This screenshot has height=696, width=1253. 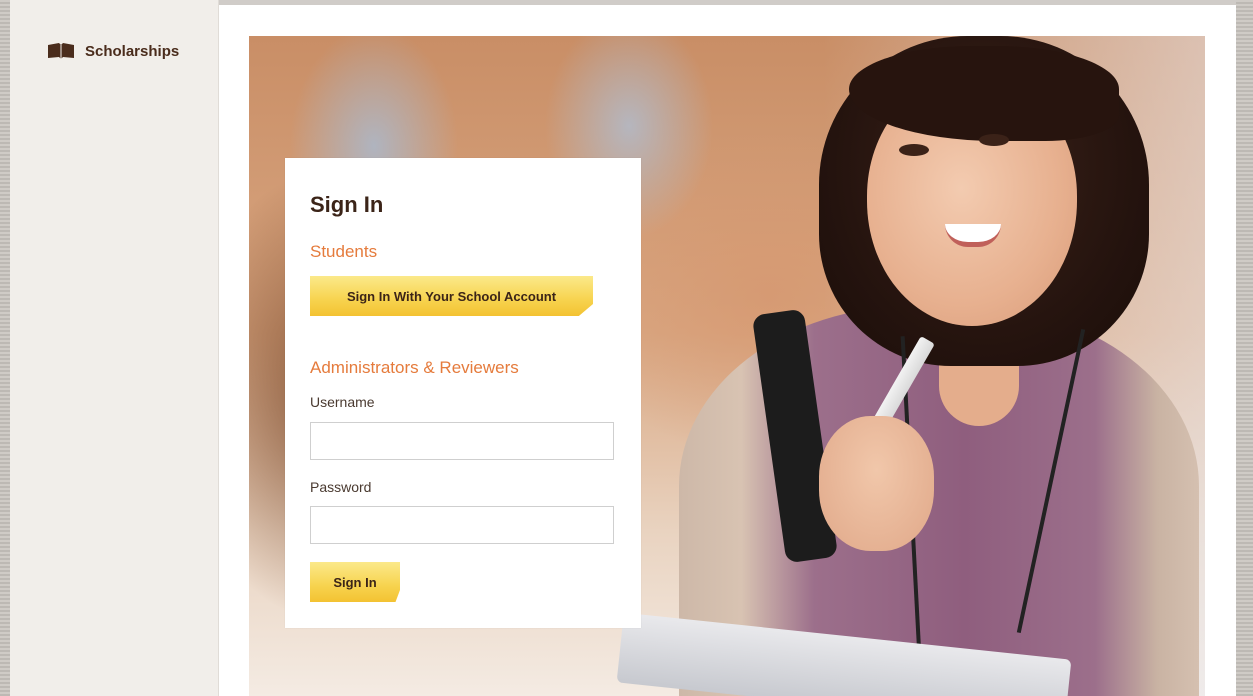 I want to click on signin-submit-button: Sign In, so click(x=355, y=582).